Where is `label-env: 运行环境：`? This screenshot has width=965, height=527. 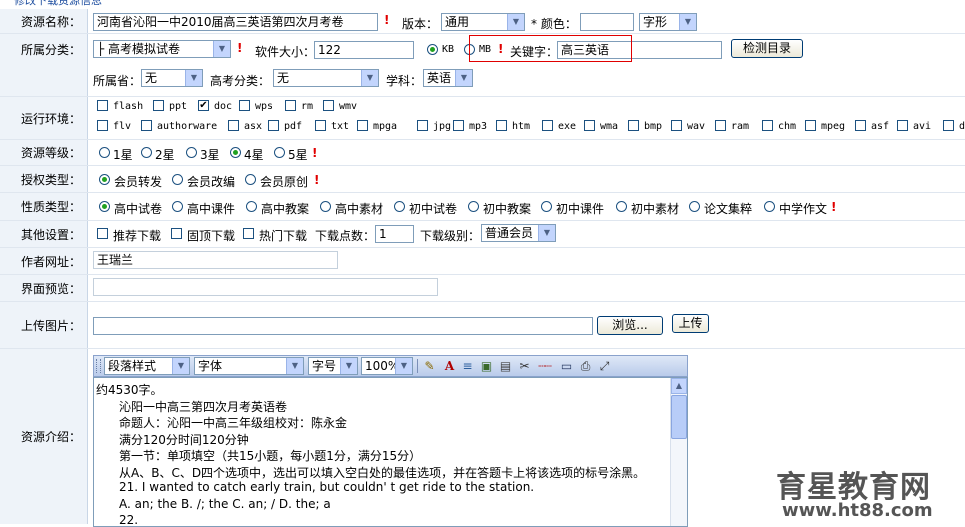 label-env: 运行环境： is located at coordinates (44, 118).